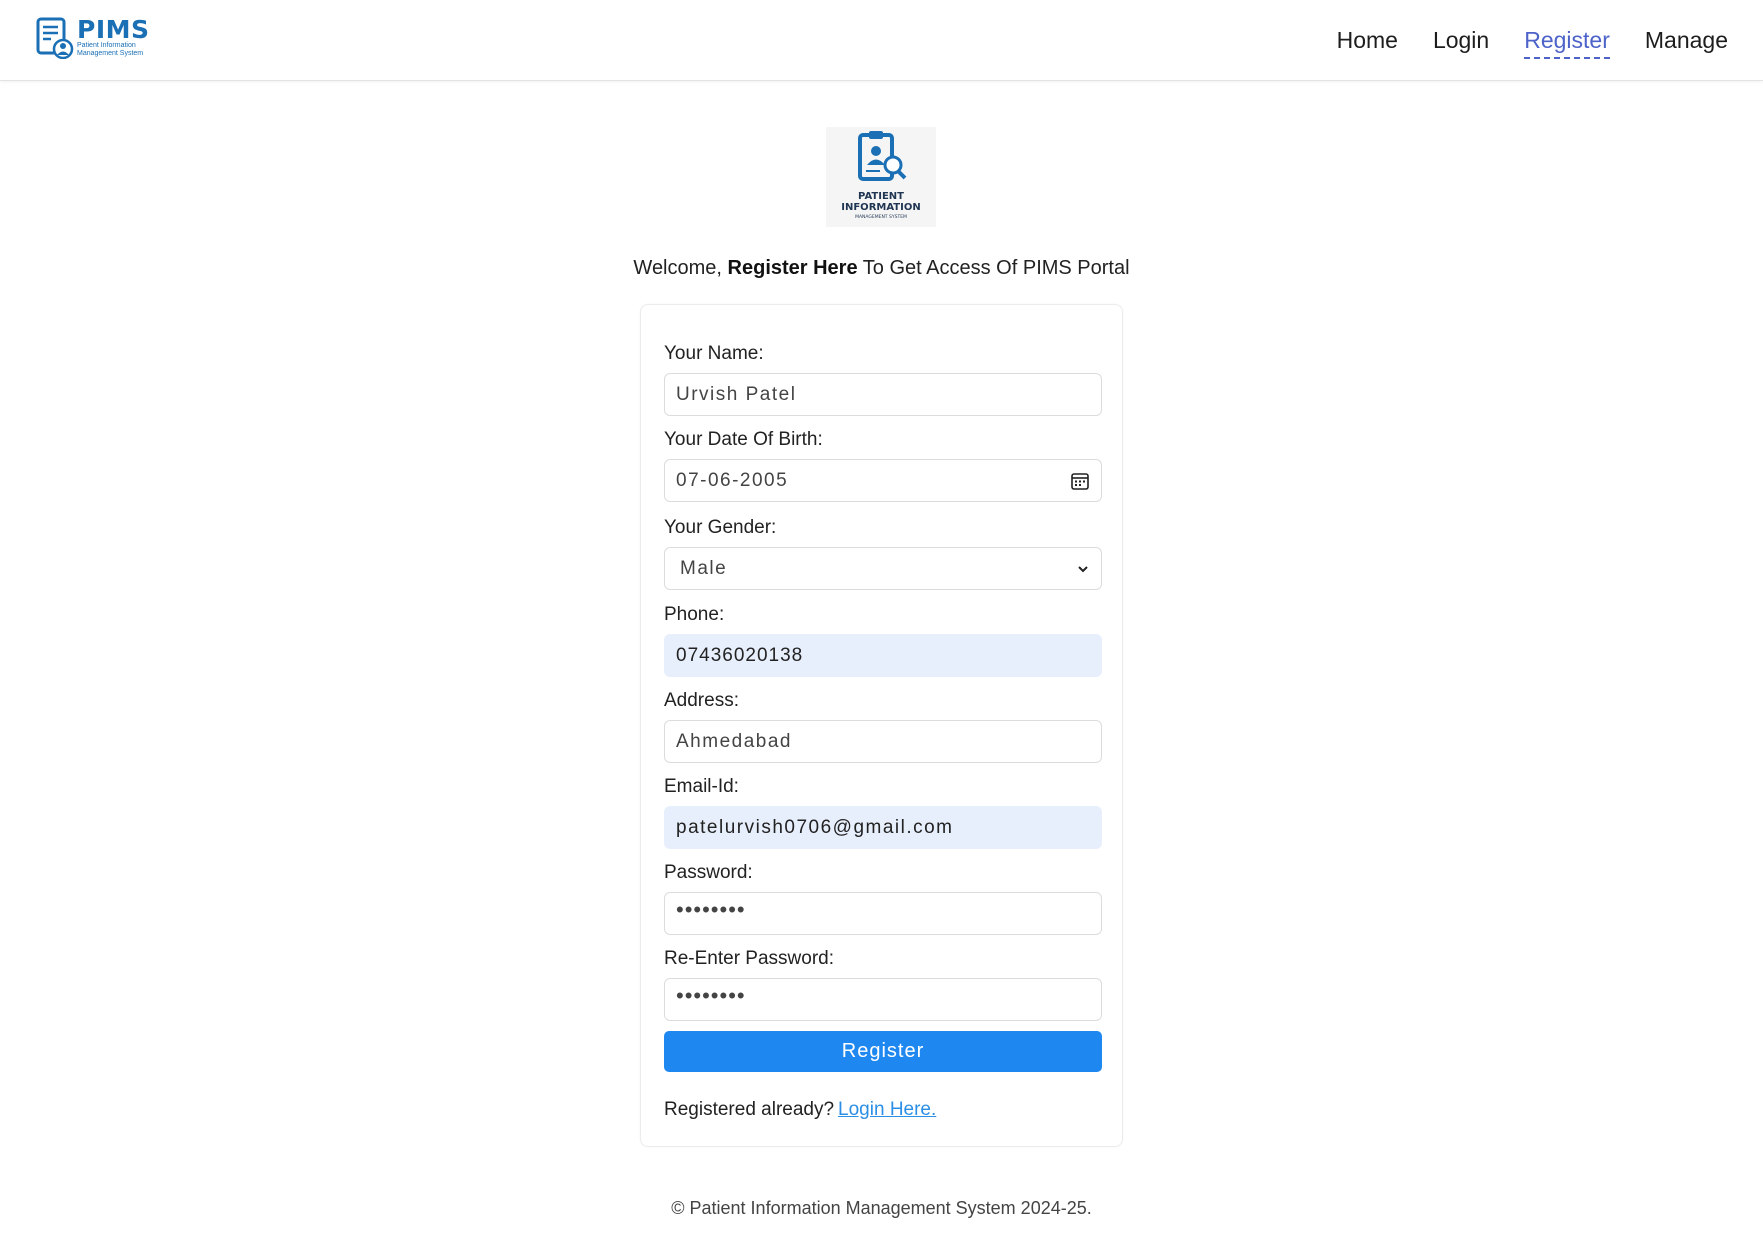  Describe the element at coordinates (881, 177) in the screenshot. I see `pims-logo: PATIENT INFORMATION MANAGEMENT SYSTEM` at that location.